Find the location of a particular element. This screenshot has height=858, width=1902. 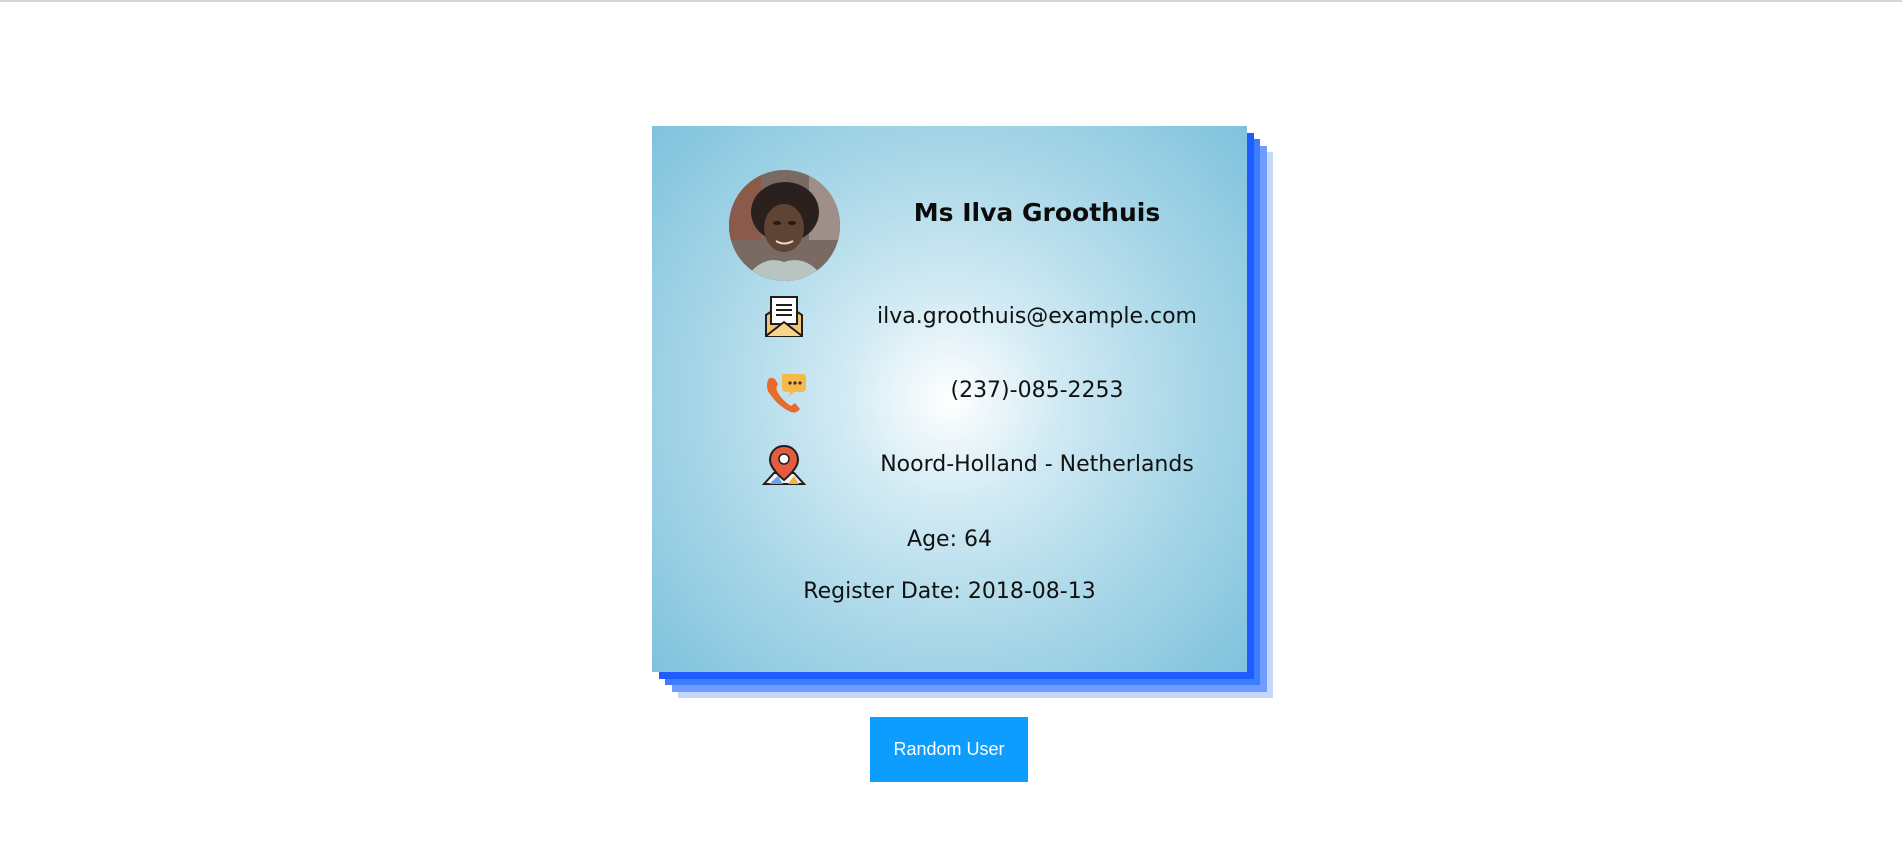

user-name: Ms Ilva Groothuis is located at coordinates (1037, 212).